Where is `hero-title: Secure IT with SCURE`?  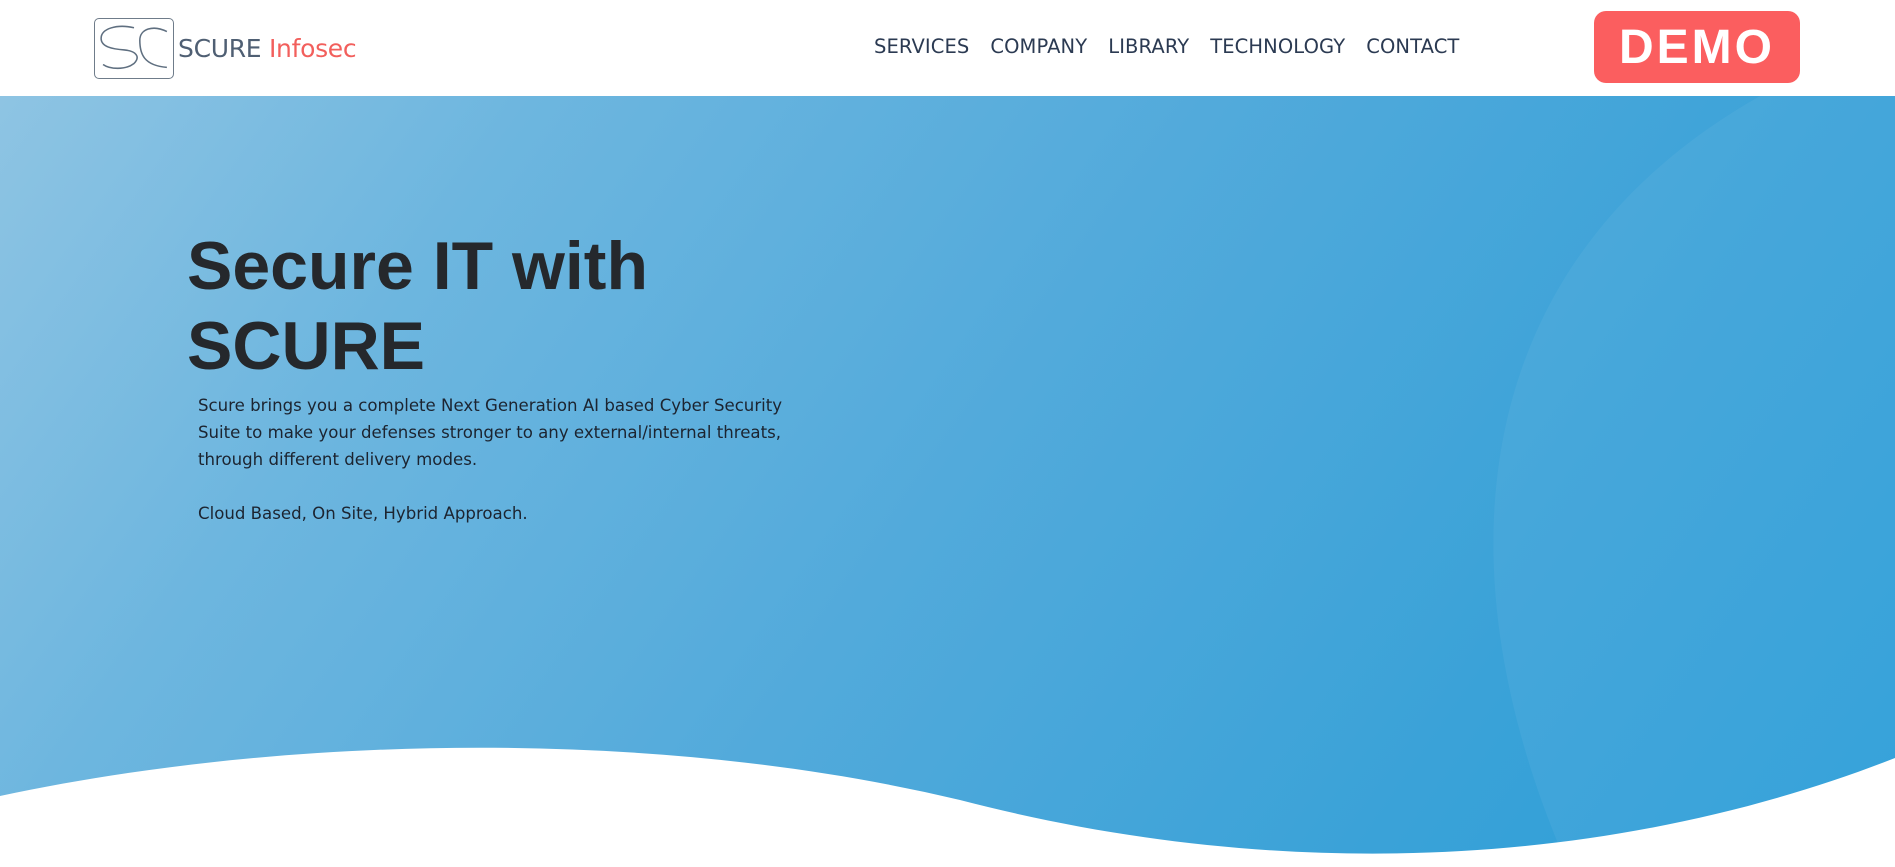 hero-title: Secure IT with SCURE is located at coordinates (537, 306).